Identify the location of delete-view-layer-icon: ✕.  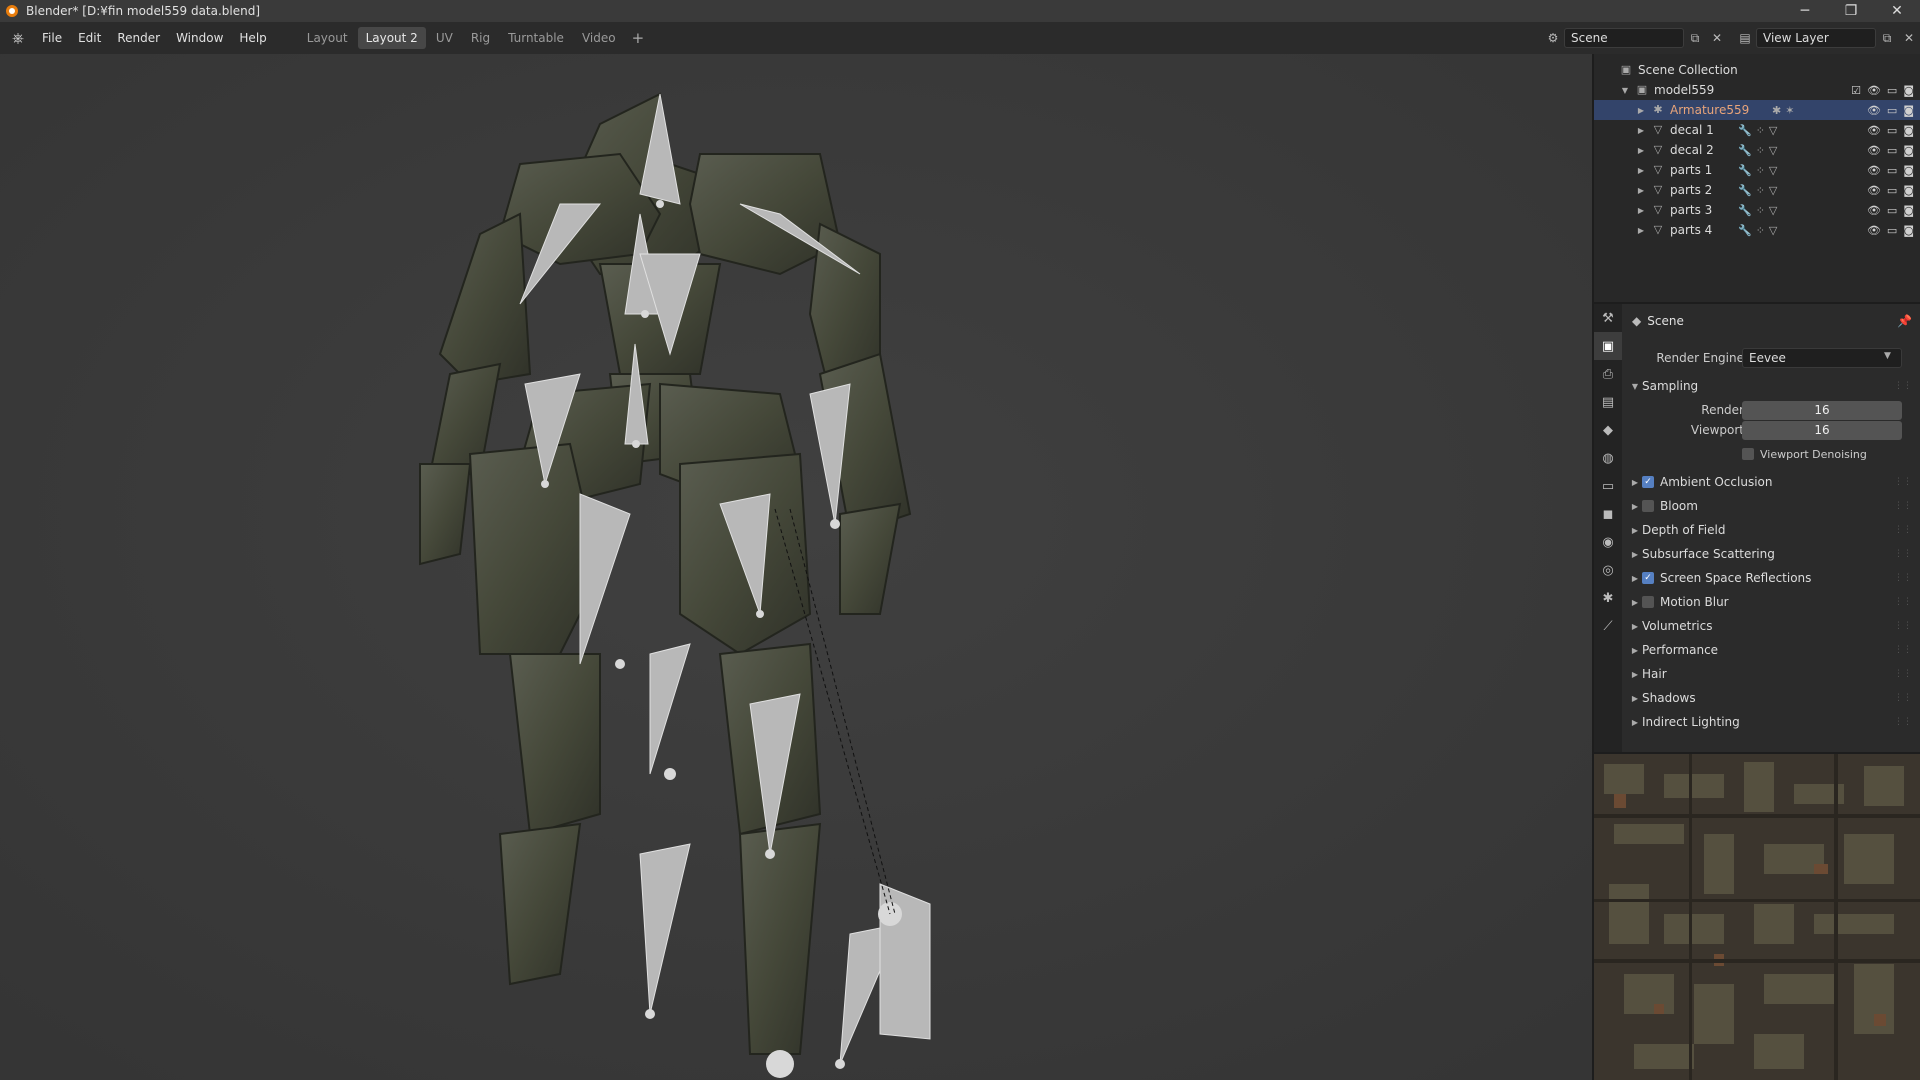
(1909, 38).